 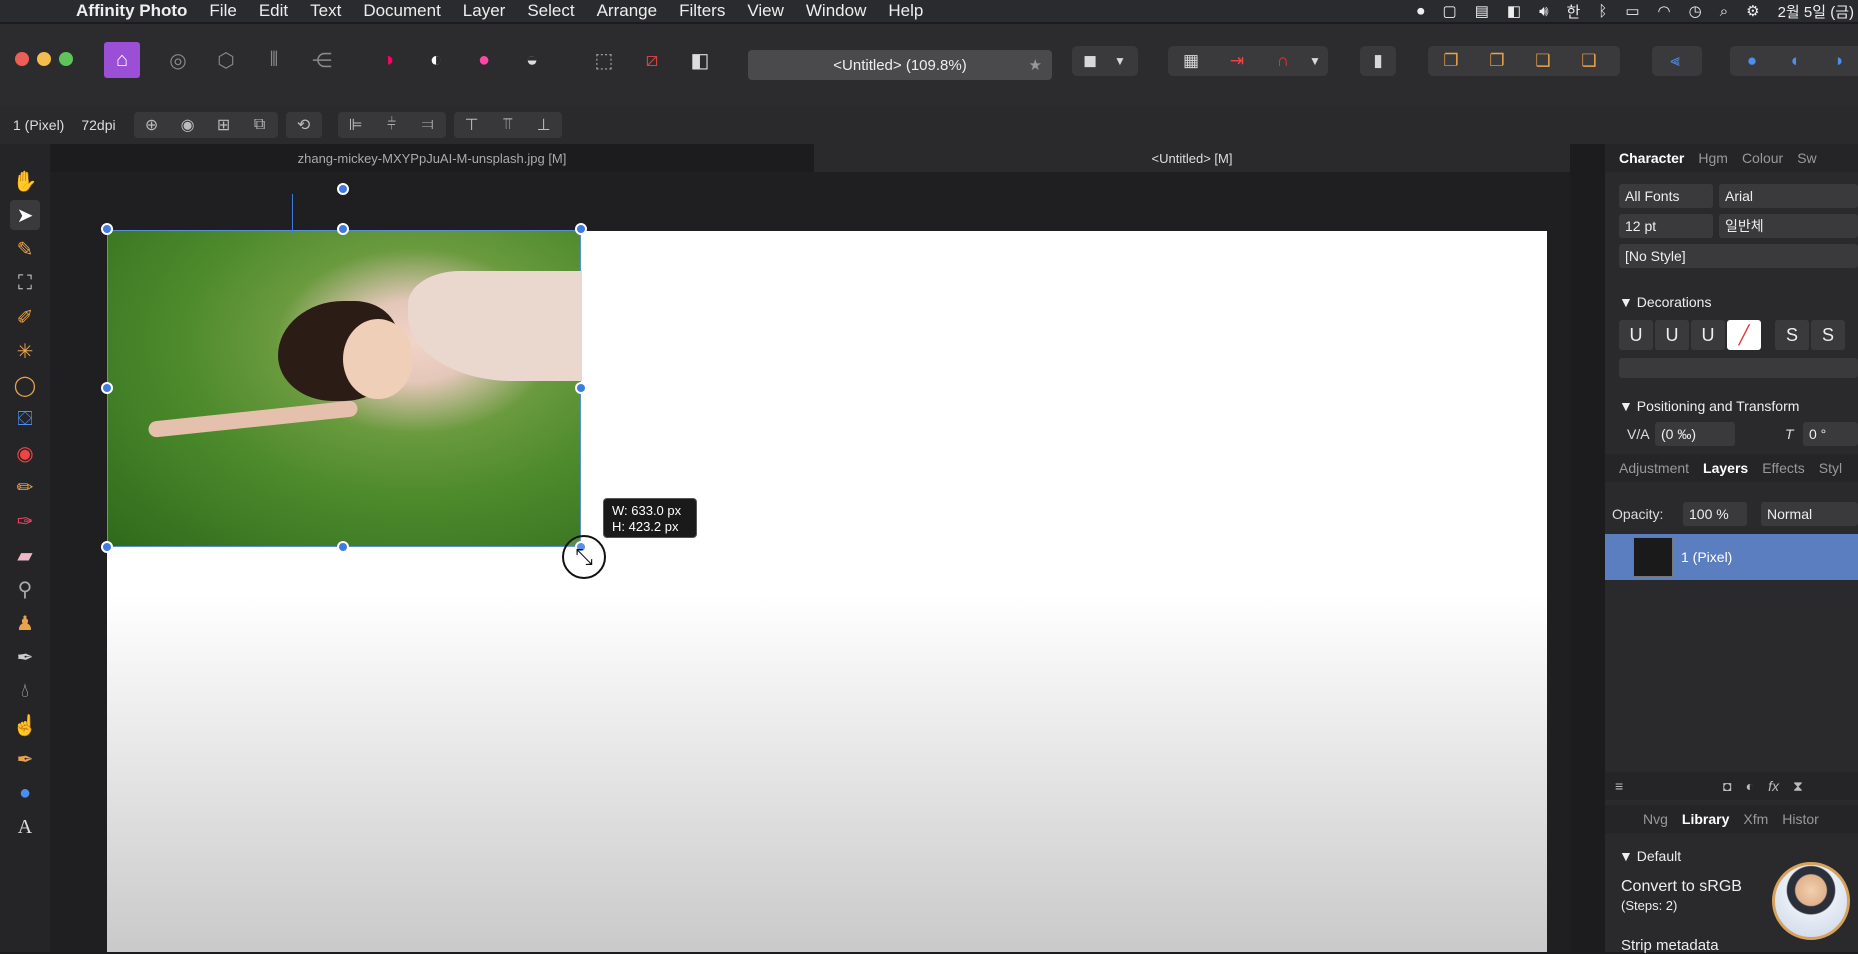 I want to click on skew-field: 0 °, so click(x=1830, y=434).